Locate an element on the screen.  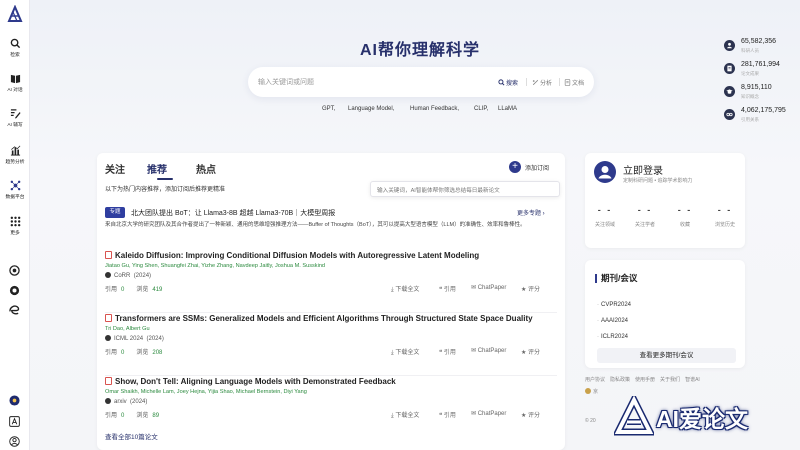
logo-icon is located at coordinates (15, 14).